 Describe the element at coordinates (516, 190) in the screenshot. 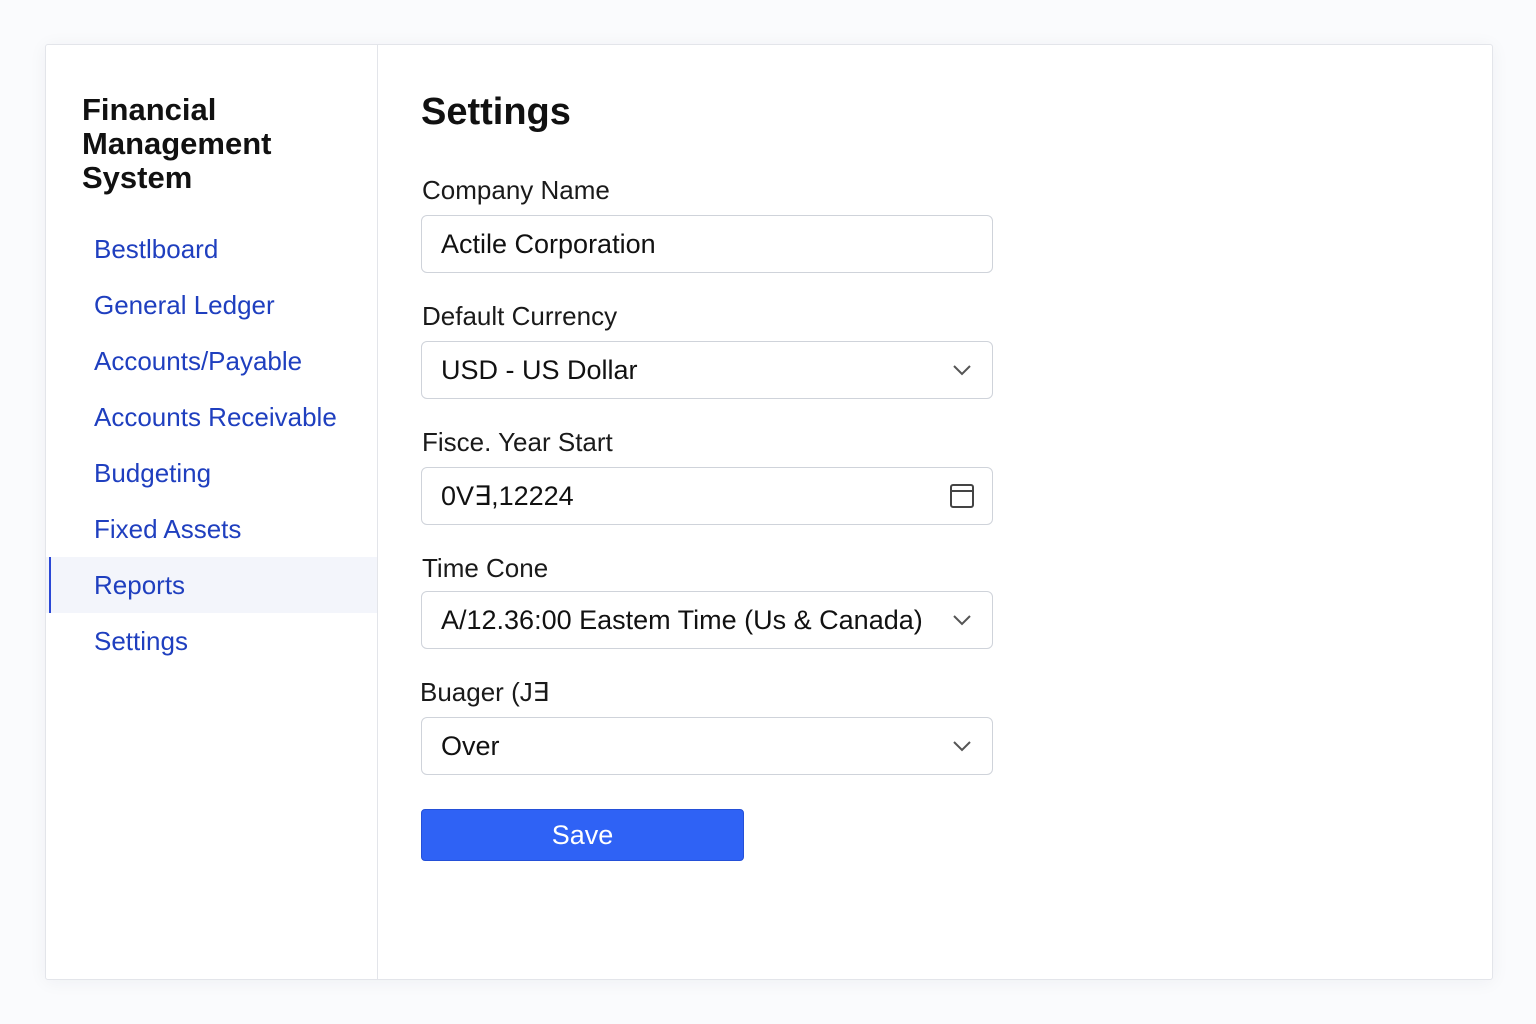

I see `company-name-label: Company Name` at that location.